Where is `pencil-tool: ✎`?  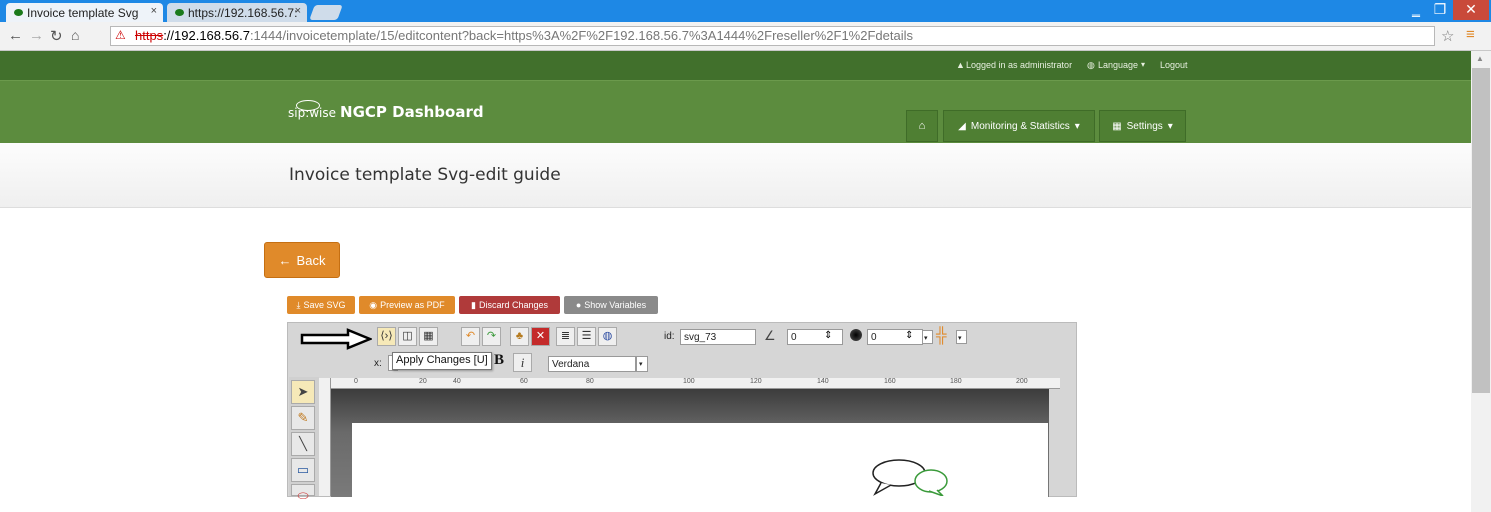
pencil-tool: ✎ is located at coordinates (303, 418).